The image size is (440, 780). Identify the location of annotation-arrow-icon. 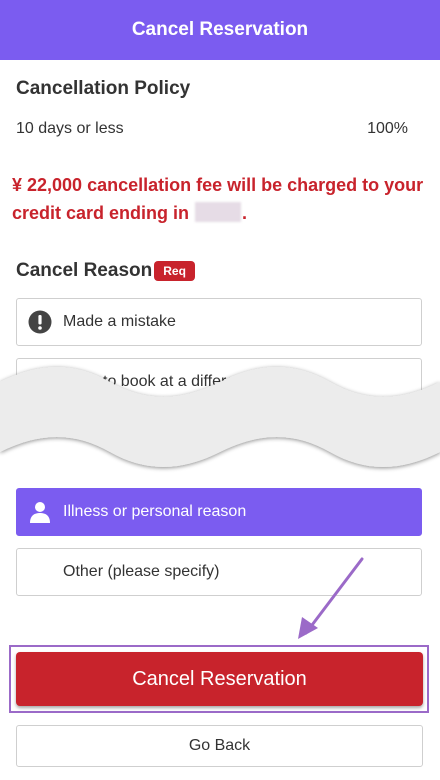
(331, 598).